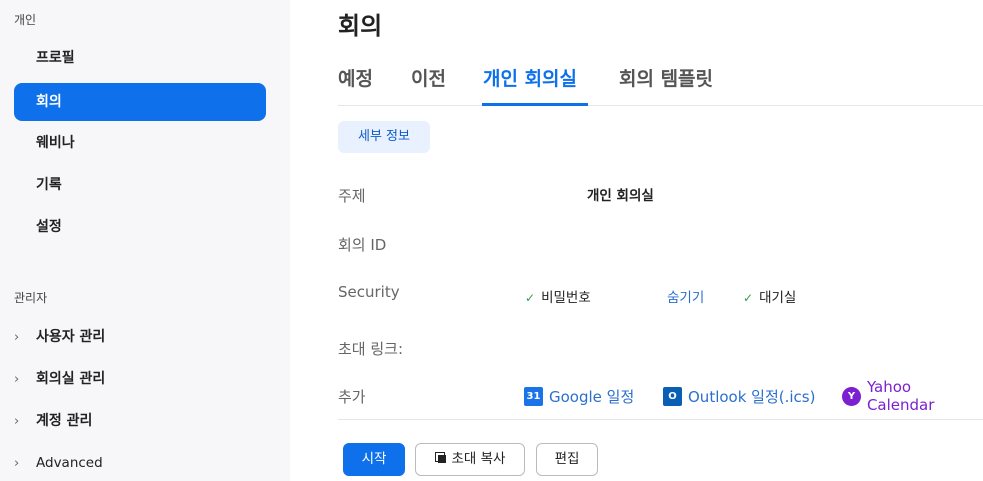 The width and height of the screenshot is (983, 481). I want to click on tab-meeting-templates: 회의 템플릿, so click(666, 77).